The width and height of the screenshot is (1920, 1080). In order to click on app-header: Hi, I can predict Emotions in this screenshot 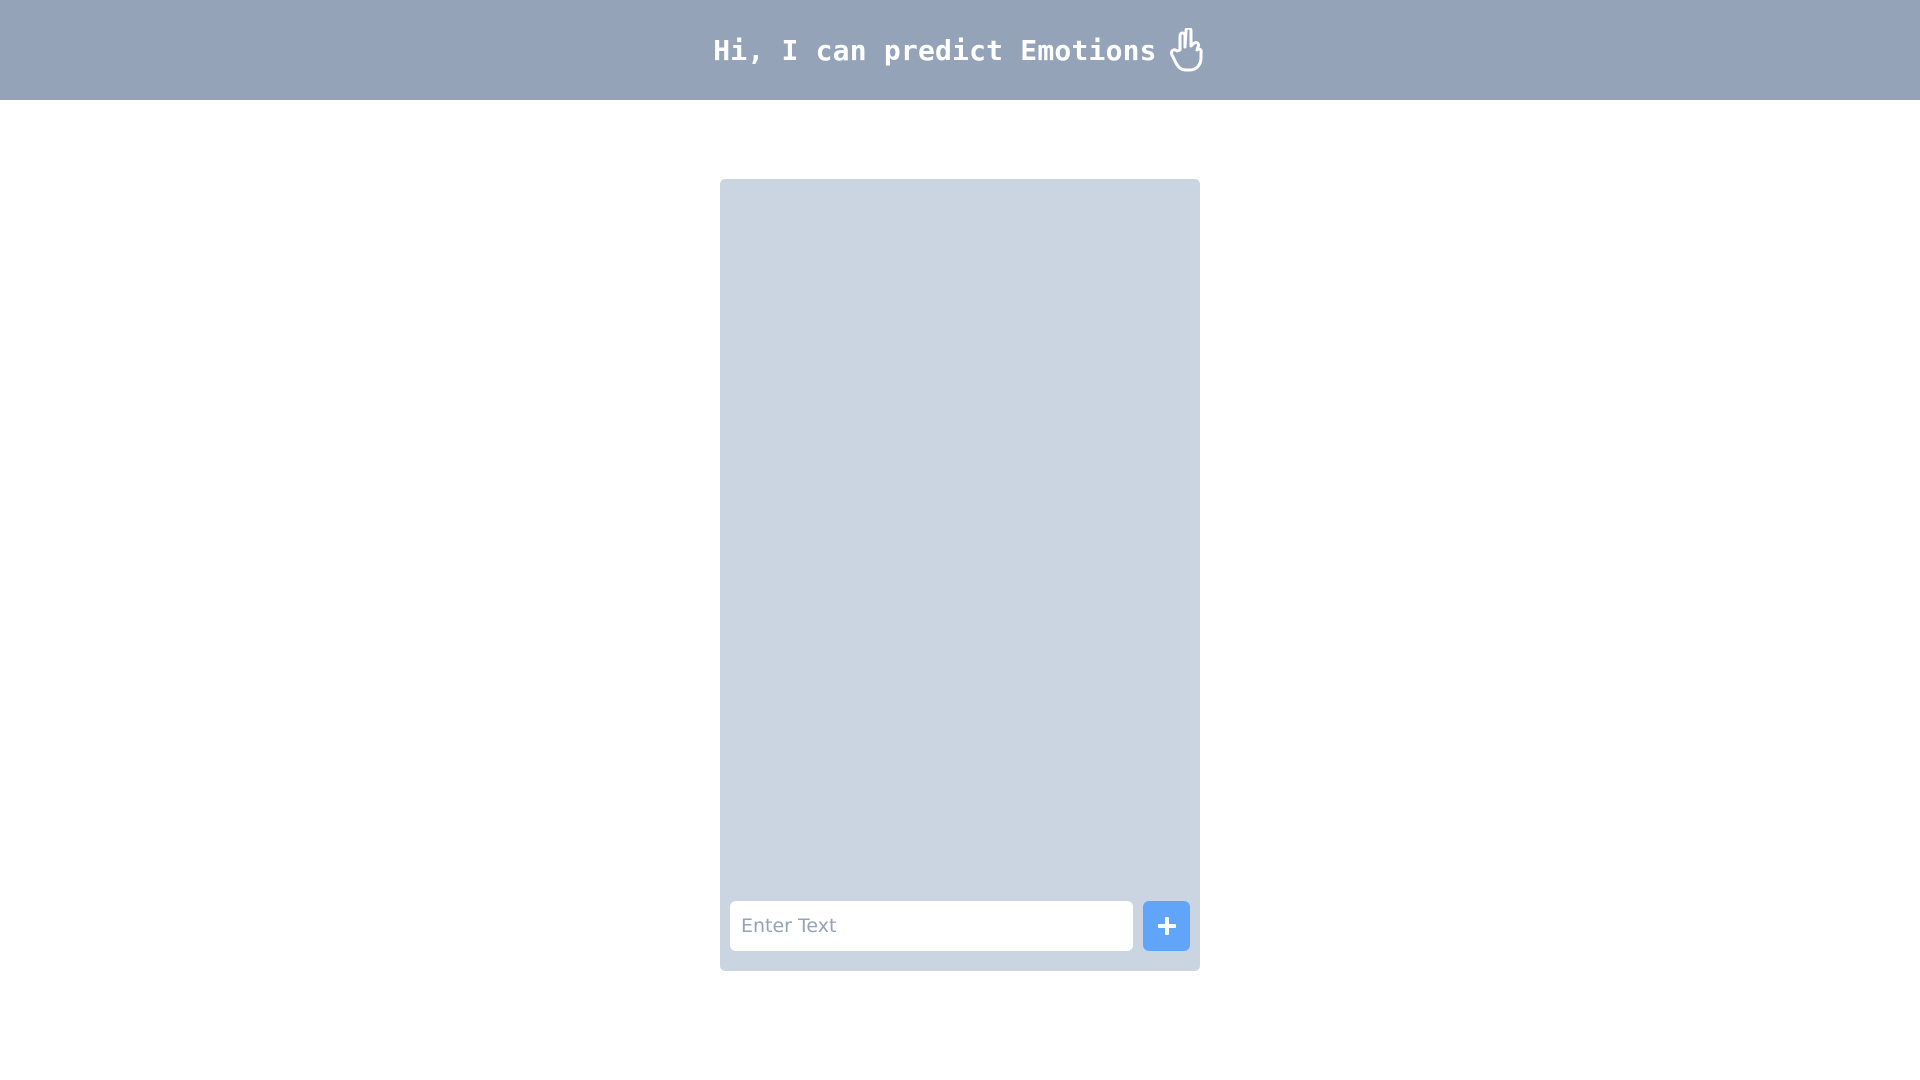, I will do `click(960, 50)`.